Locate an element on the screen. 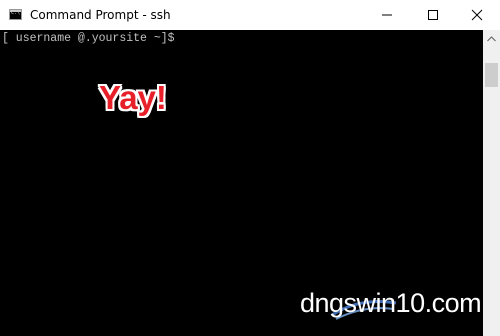  maximize-icon is located at coordinates (433, 15).